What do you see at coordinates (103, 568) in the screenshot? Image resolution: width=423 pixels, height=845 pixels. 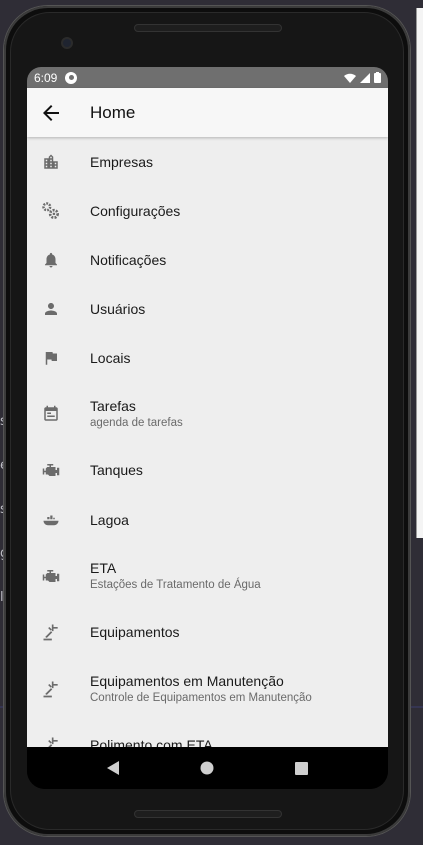 I see `menu-item-title: ETA` at bounding box center [103, 568].